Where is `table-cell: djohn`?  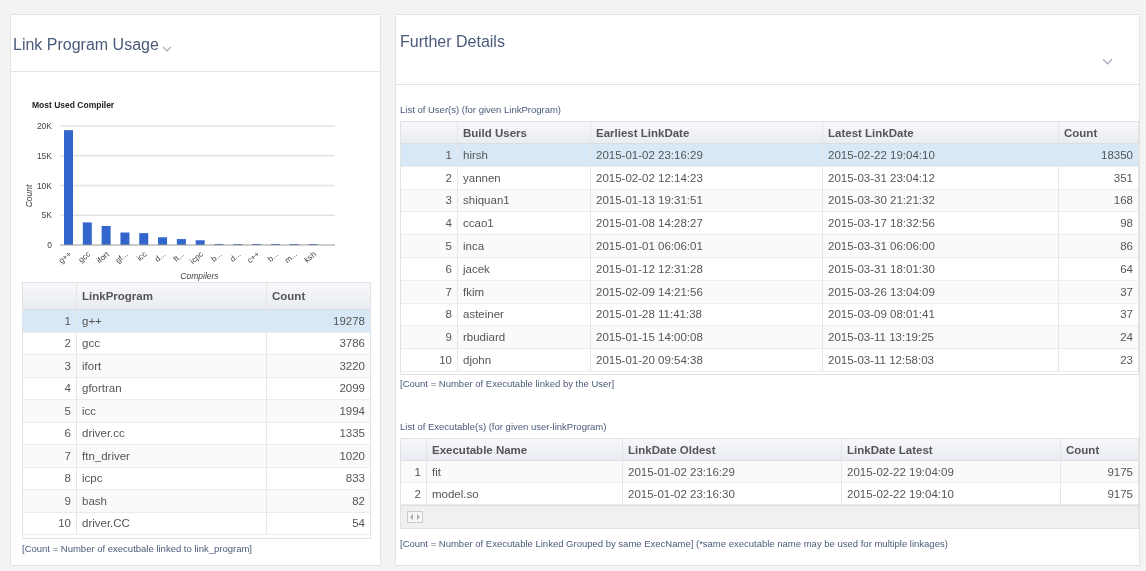 table-cell: djohn is located at coordinates (524, 360).